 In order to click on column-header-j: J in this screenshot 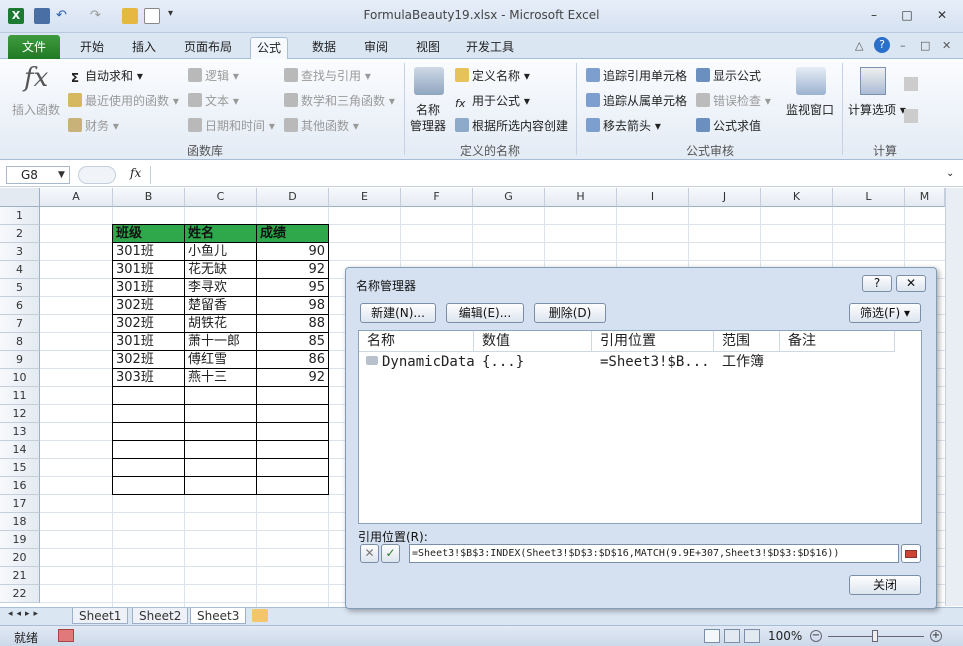, I will do `click(725, 197)`.